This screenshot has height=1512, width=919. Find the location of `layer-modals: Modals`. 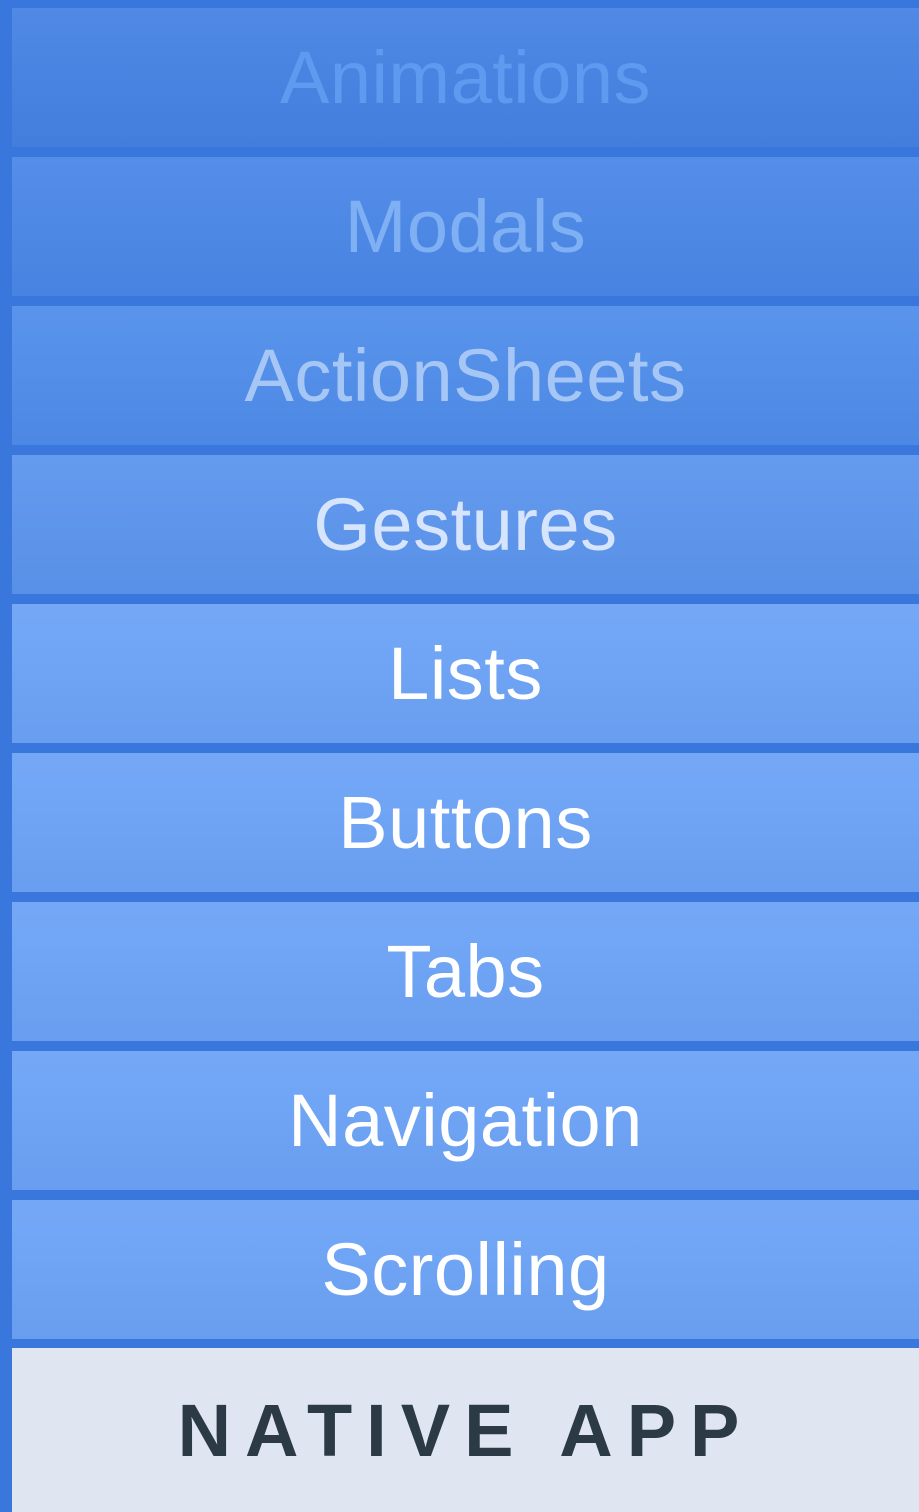

layer-modals: Modals is located at coordinates (465, 226).